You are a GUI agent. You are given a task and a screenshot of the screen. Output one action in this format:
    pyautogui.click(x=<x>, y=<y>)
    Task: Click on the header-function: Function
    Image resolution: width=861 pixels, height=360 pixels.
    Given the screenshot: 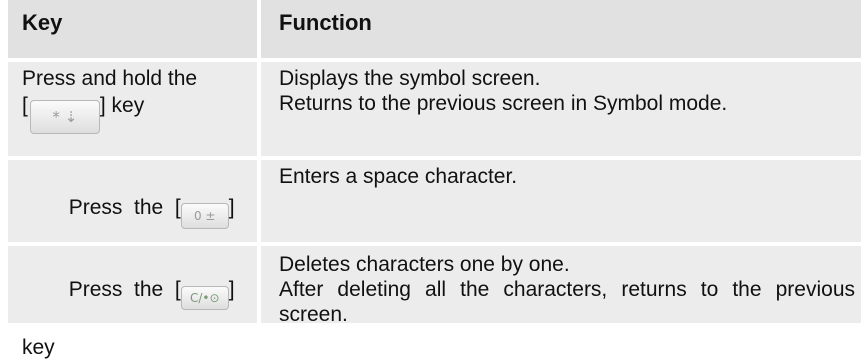 What is the action you would take?
    pyautogui.click(x=561, y=29)
    